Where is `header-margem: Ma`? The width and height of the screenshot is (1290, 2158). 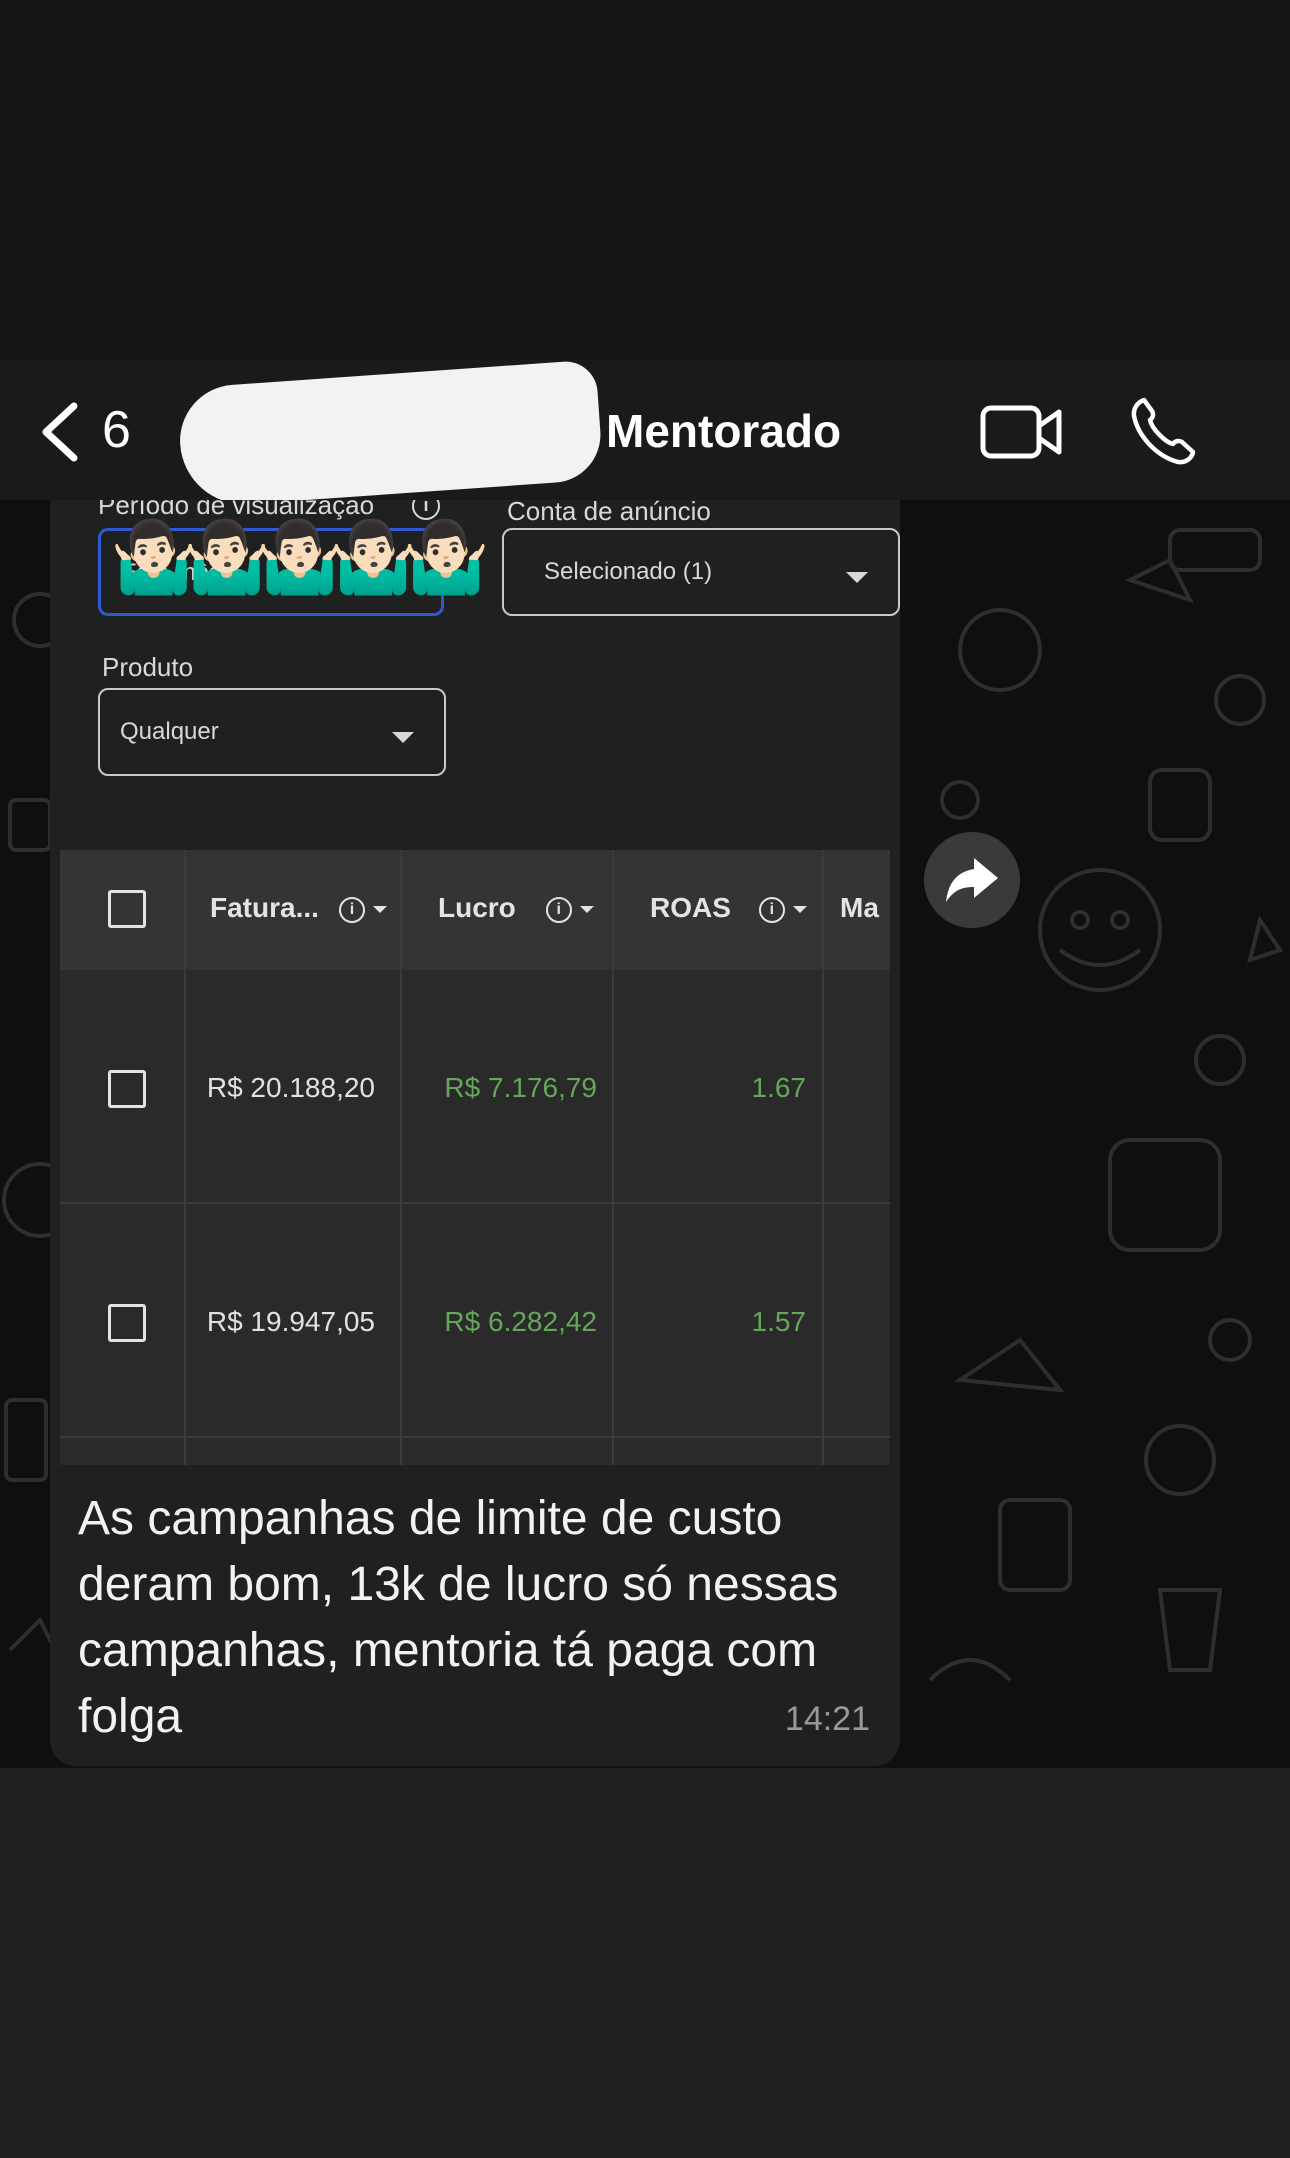
header-margem: Ma is located at coordinates (859, 908).